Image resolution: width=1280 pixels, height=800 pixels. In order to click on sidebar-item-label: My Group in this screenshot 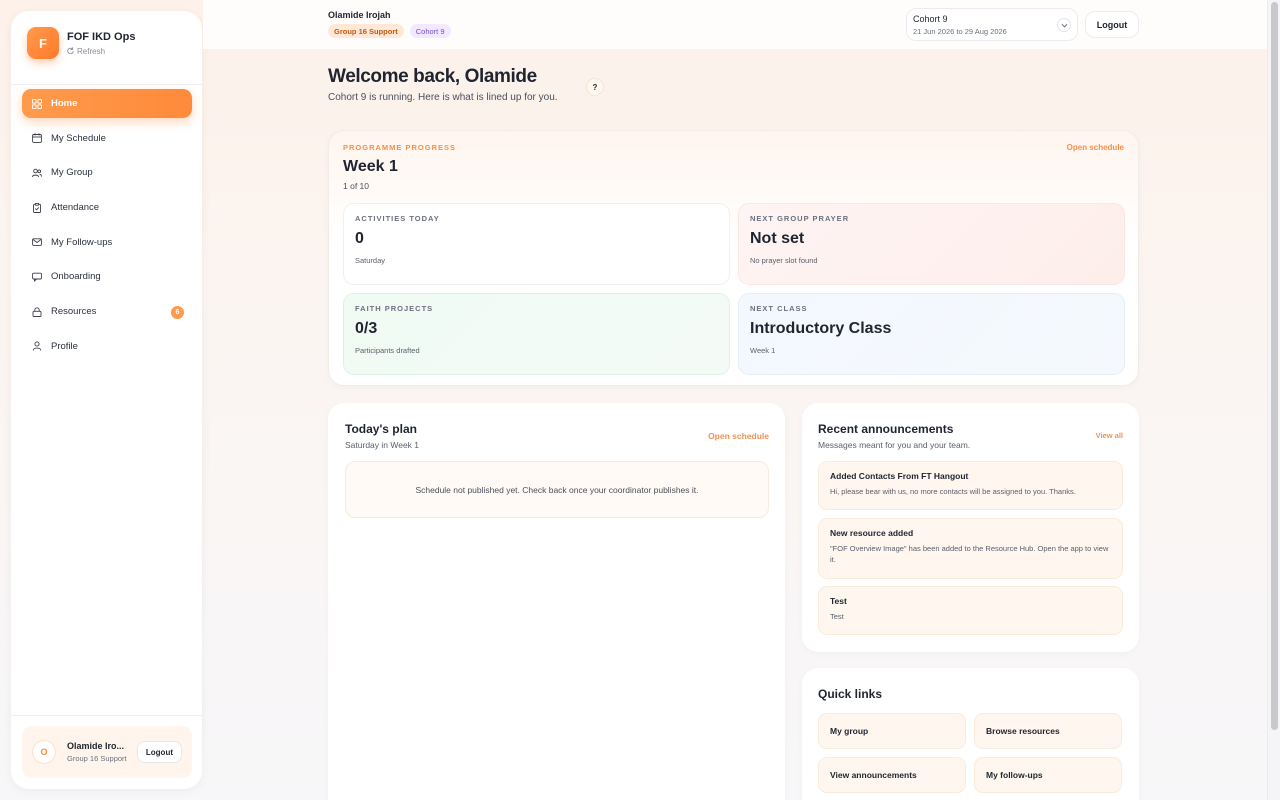, I will do `click(72, 173)`.